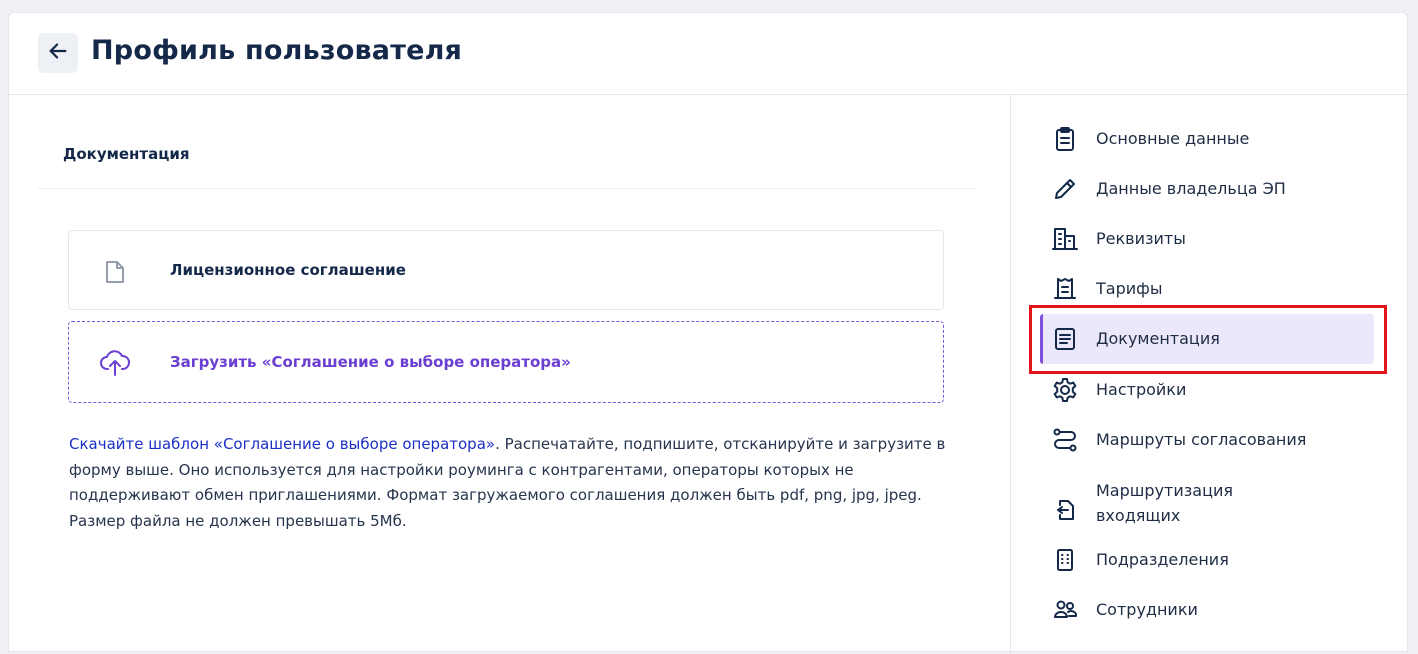 The width and height of the screenshot is (1418, 654). What do you see at coordinates (1141, 389) in the screenshot?
I see `sidebar-item-label: Настройки` at bounding box center [1141, 389].